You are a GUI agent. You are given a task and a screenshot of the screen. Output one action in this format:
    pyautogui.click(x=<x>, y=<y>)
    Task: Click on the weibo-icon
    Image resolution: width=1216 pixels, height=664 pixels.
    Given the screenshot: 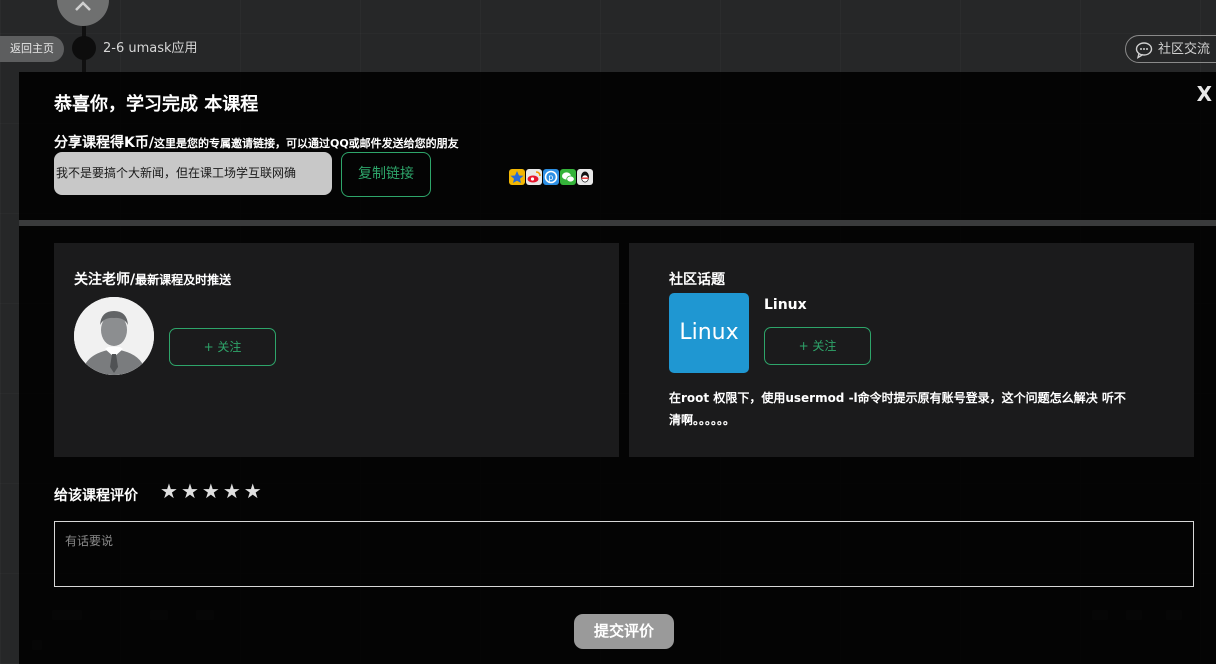 What is the action you would take?
    pyautogui.click(x=534, y=177)
    